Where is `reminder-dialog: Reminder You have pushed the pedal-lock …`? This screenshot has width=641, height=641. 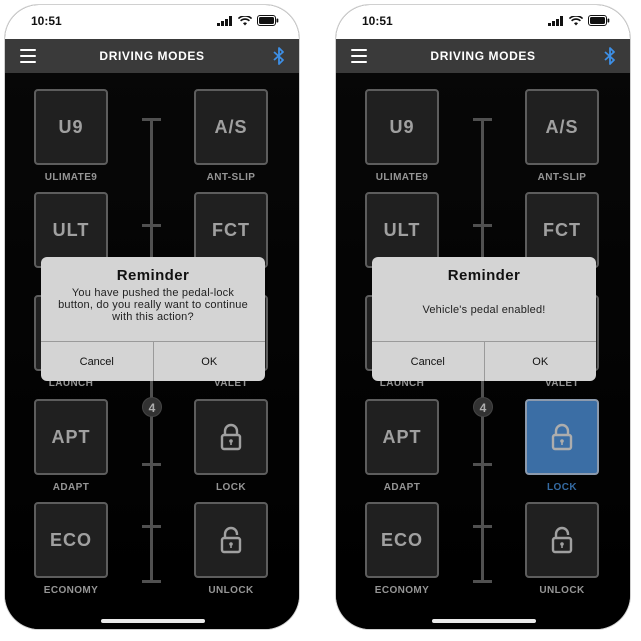
reminder-dialog: Reminder You have pushed the pedal-lock … is located at coordinates (153, 319).